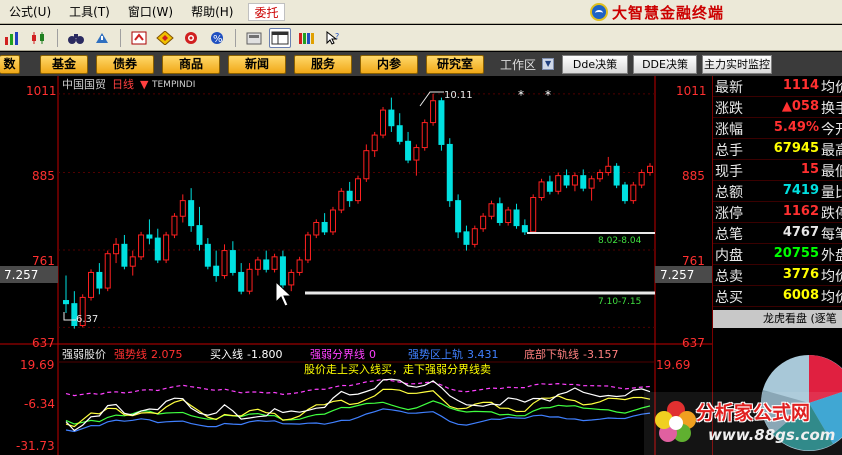 This screenshot has width=842, height=455. What do you see at coordinates (667, 12) in the screenshot?
I see `brand-title: 大智慧金融终端` at bounding box center [667, 12].